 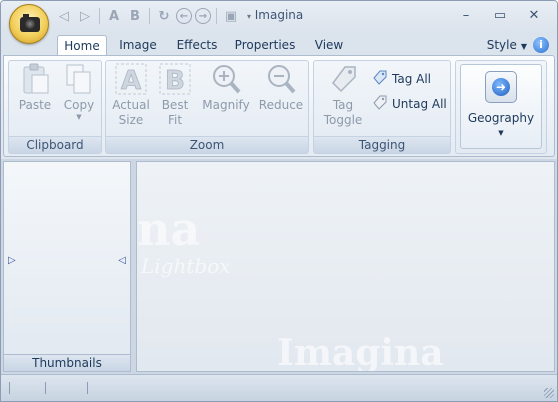 I want to click on window-controls: – ▭ ✕, so click(x=500, y=15).